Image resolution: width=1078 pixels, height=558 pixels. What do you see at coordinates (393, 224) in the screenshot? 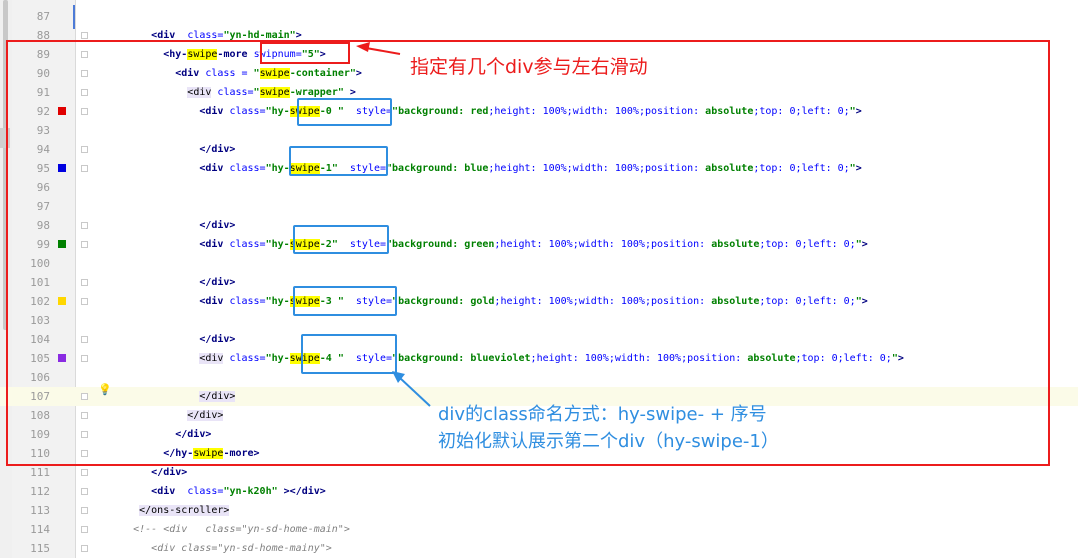
I see `annotation-arrows` at bounding box center [393, 224].